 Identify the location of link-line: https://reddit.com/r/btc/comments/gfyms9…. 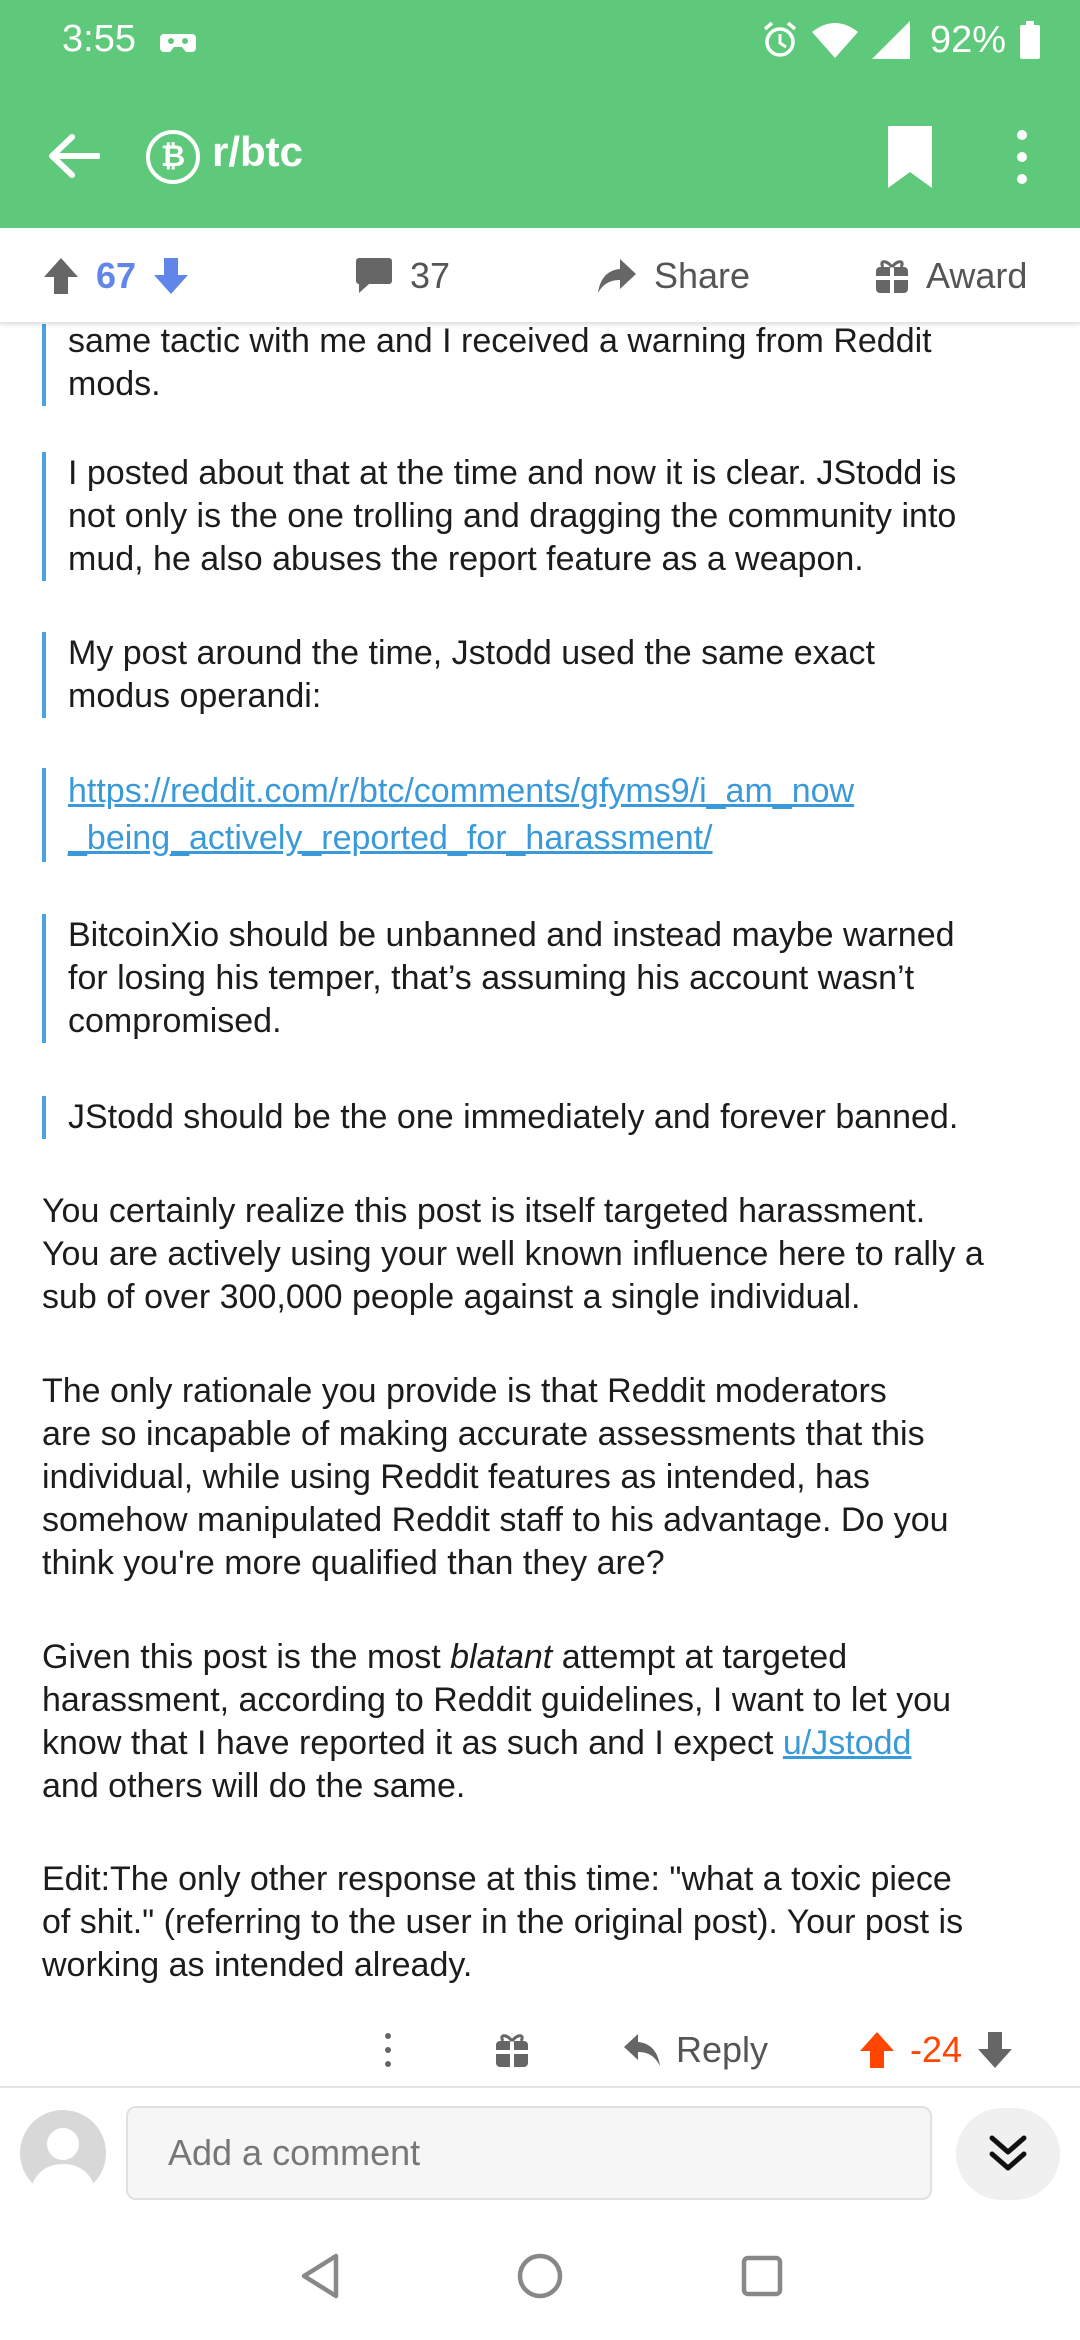
(461, 791).